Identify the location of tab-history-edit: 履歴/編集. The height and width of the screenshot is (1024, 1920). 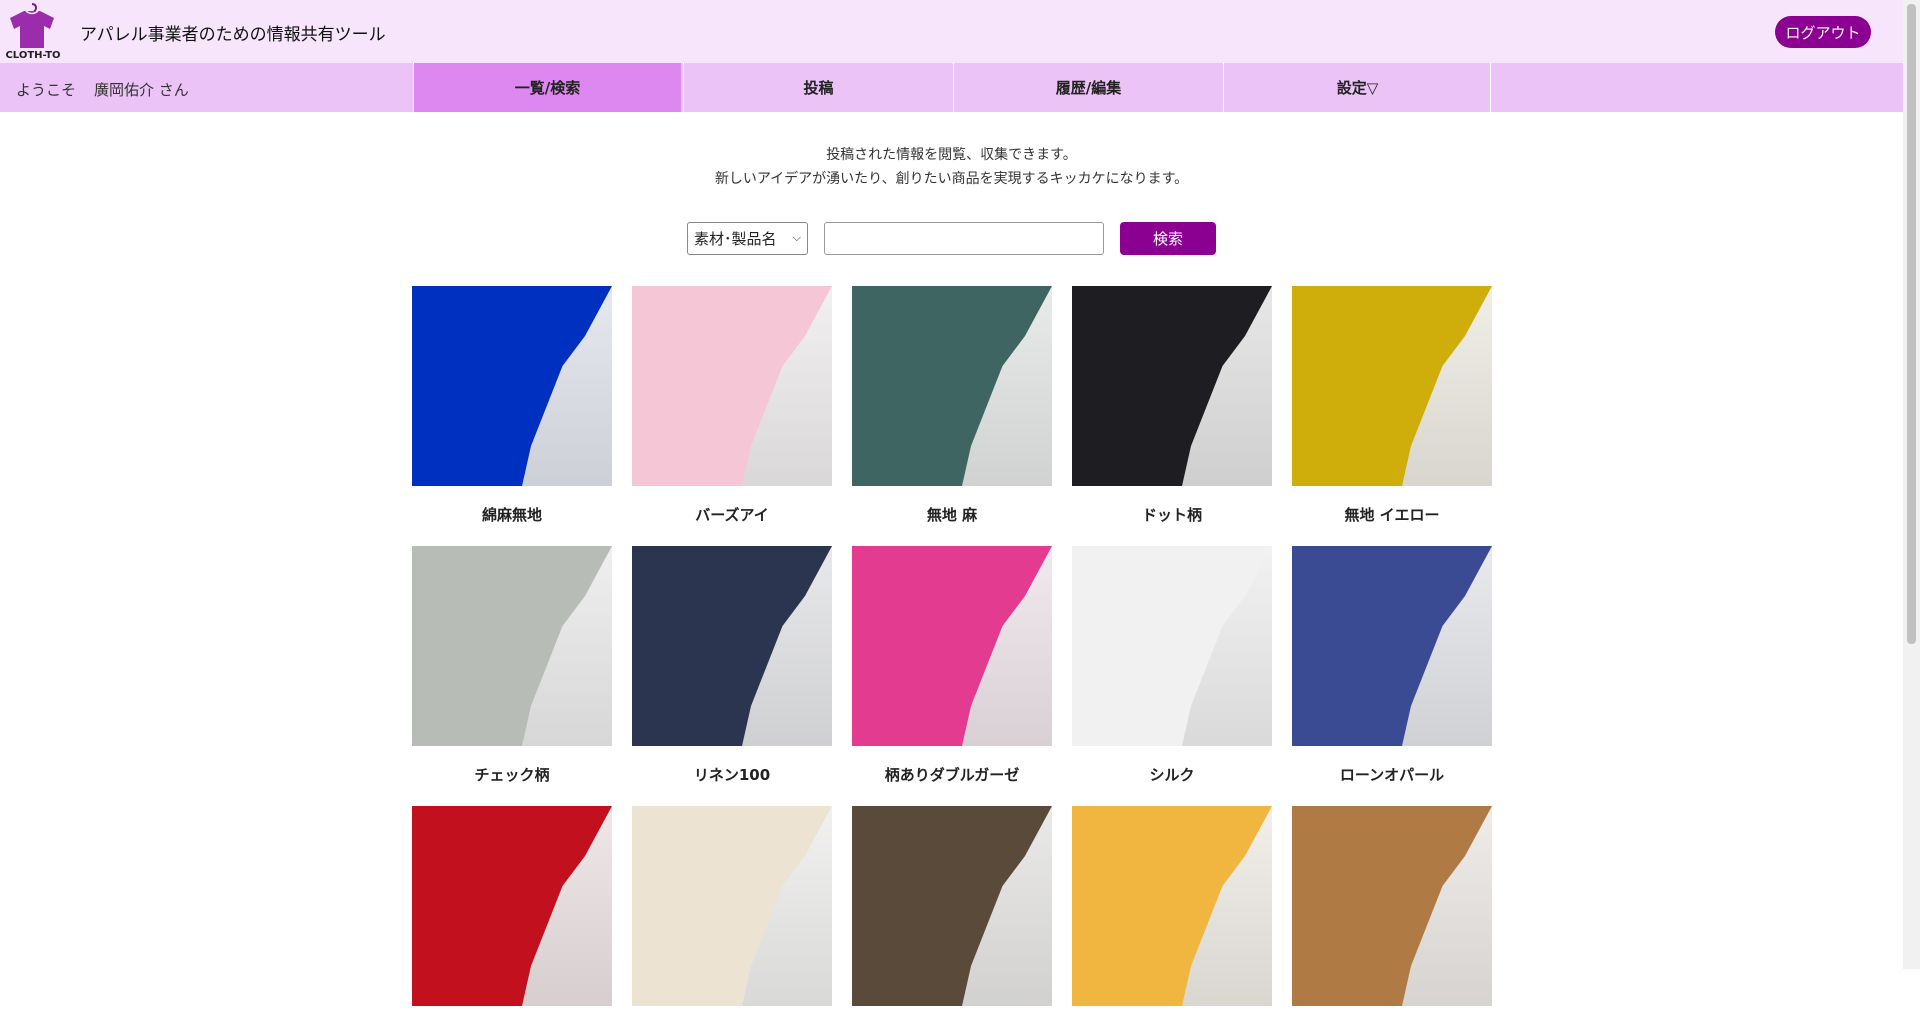
(1088, 87).